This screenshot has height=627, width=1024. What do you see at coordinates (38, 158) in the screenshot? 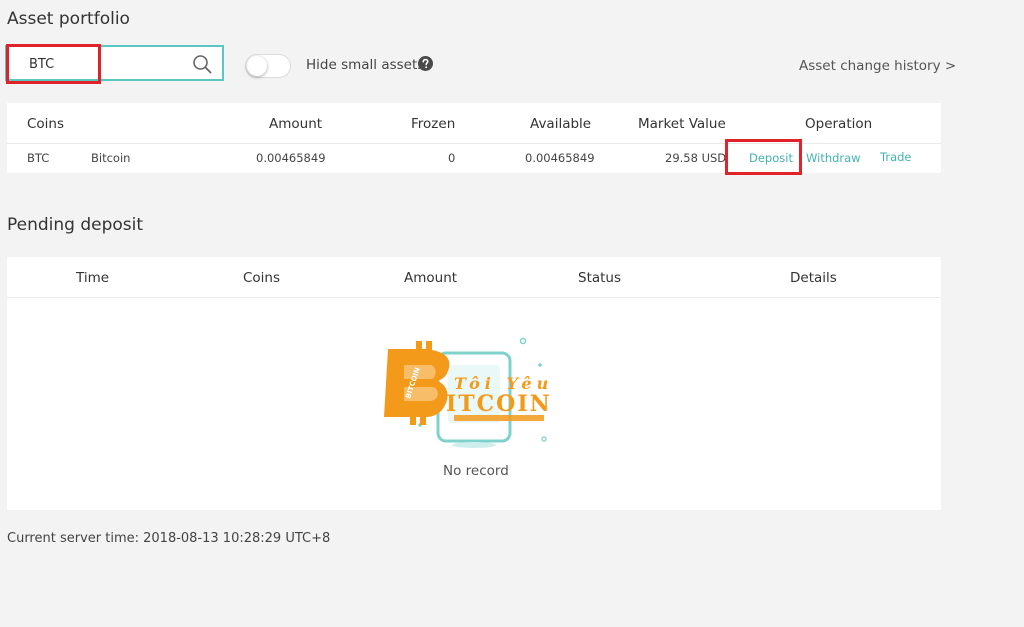
I see `row-symbol: BTC` at bounding box center [38, 158].